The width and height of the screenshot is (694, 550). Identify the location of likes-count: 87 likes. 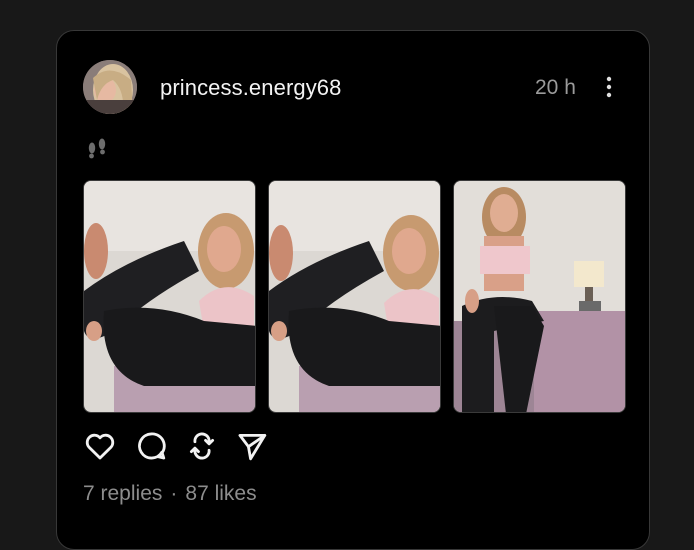
(220, 493).